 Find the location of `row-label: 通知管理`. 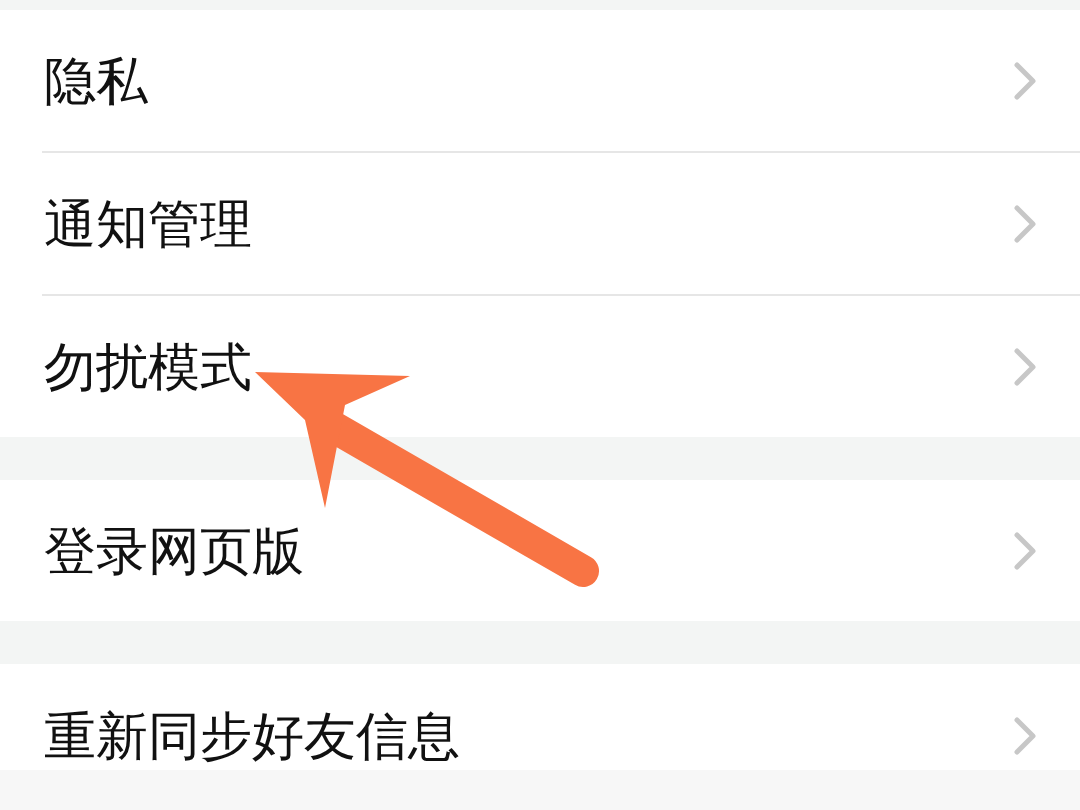

row-label: 通知管理 is located at coordinates (148, 223).